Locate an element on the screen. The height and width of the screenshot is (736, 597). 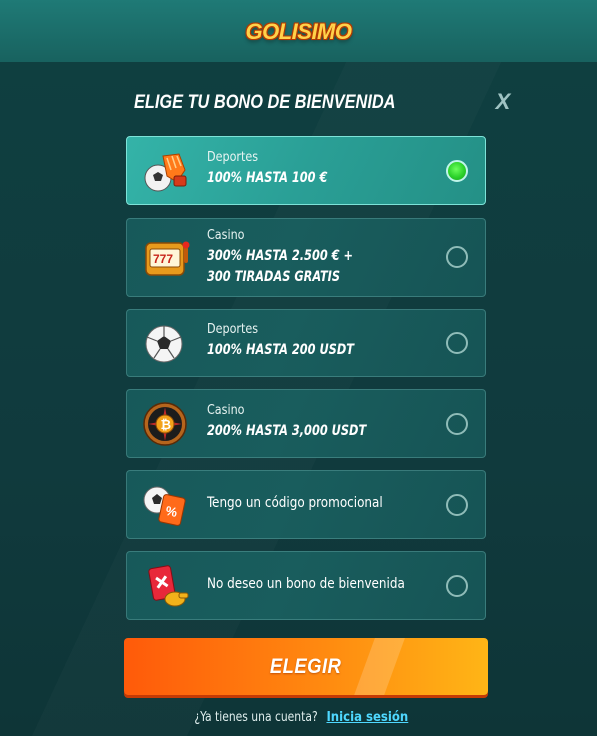
no-bonus-option: No deseo un bono de bienvenida is located at coordinates (306, 585).